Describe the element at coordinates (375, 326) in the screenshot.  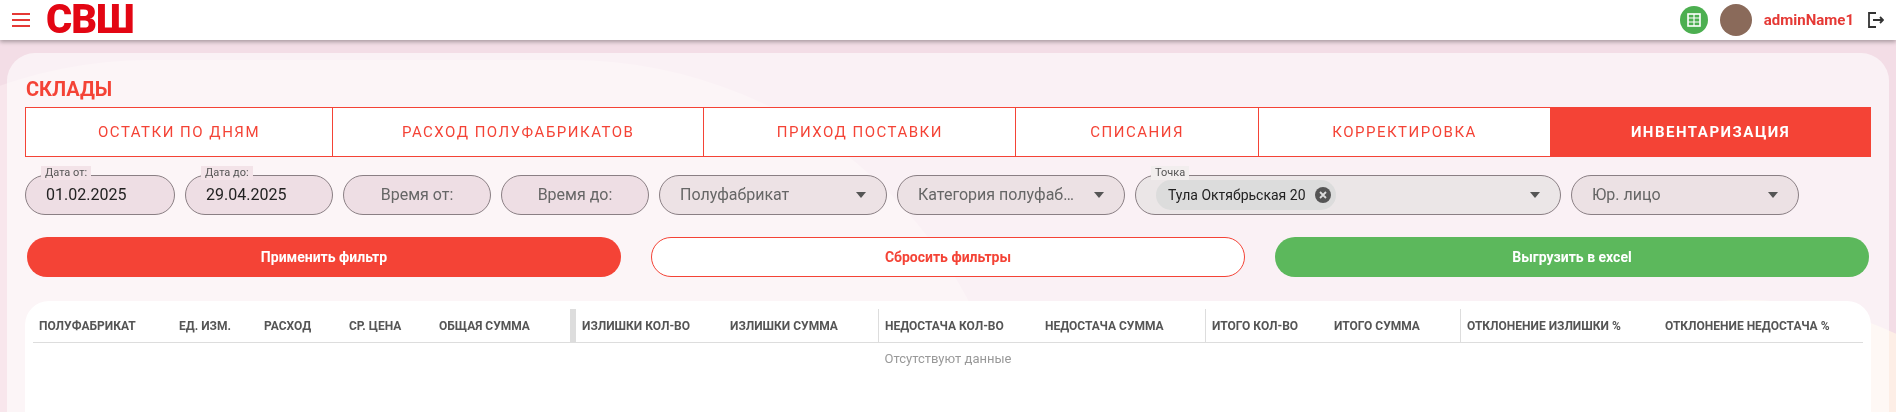
I see `column-header: СР. ЦЕНА` at that location.